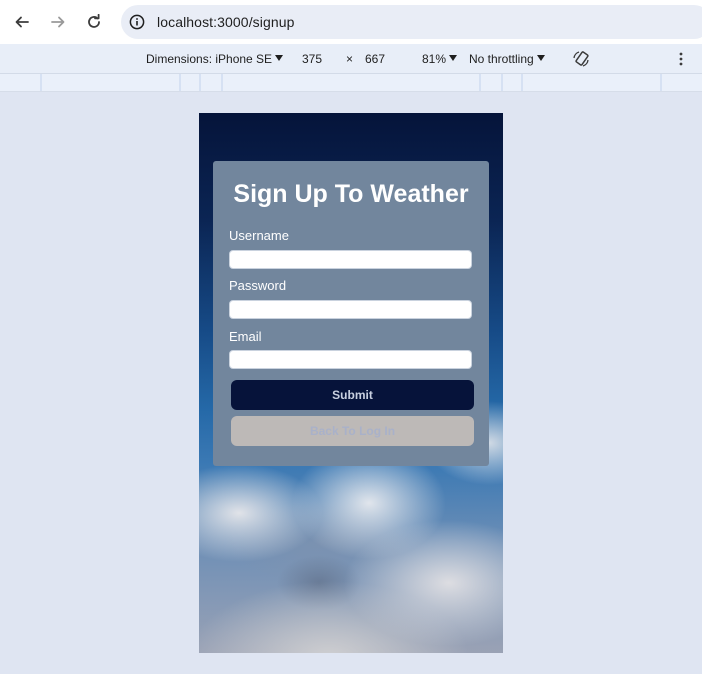 This screenshot has width=702, height=674. What do you see at coordinates (352, 431) in the screenshot?
I see `back-to-login-button: Back To Log In` at bounding box center [352, 431].